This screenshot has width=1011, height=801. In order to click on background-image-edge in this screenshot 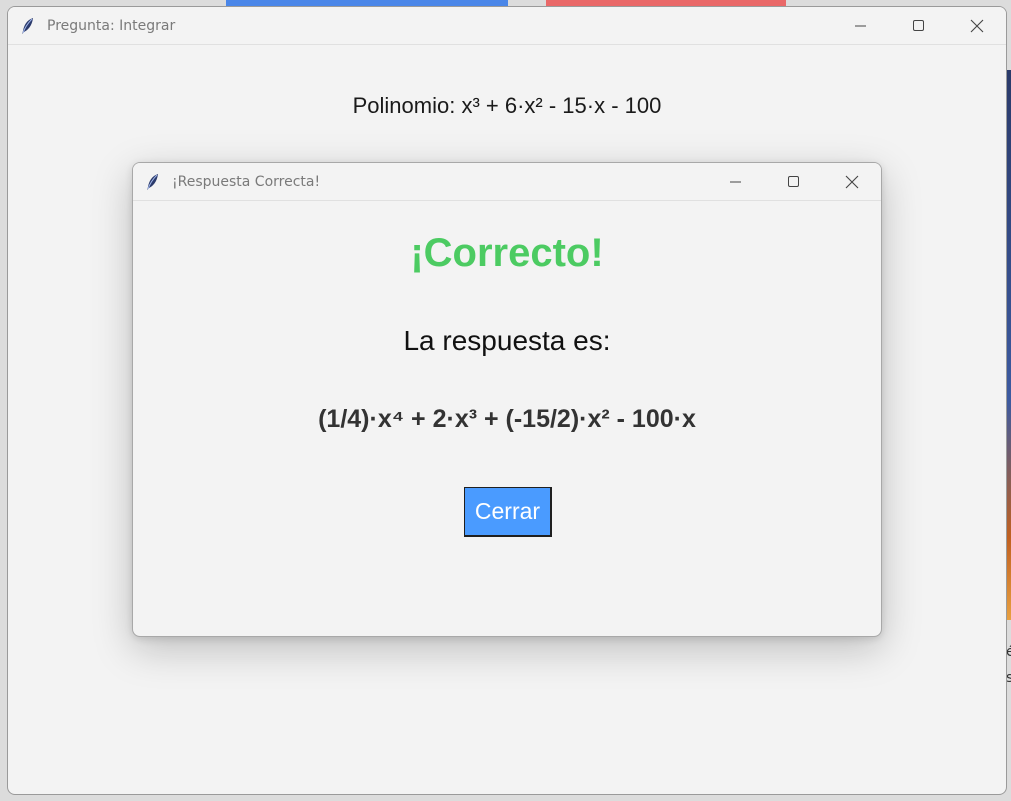, I will do `click(1009, 345)`.